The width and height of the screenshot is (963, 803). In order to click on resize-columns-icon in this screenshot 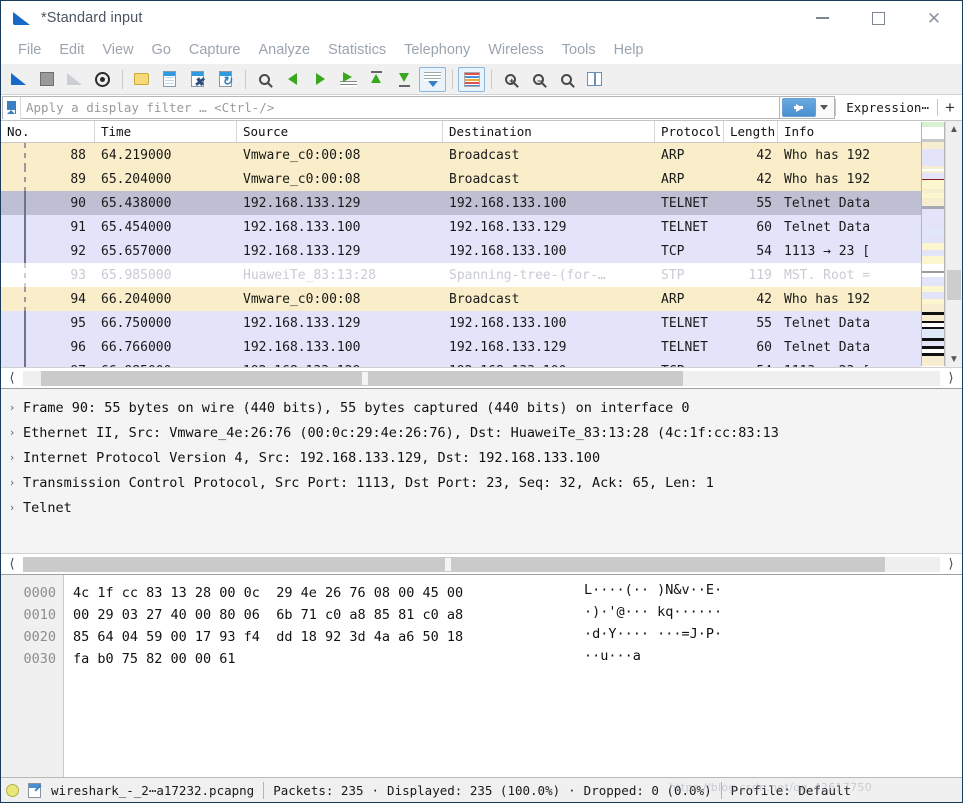, I will do `click(594, 79)`.